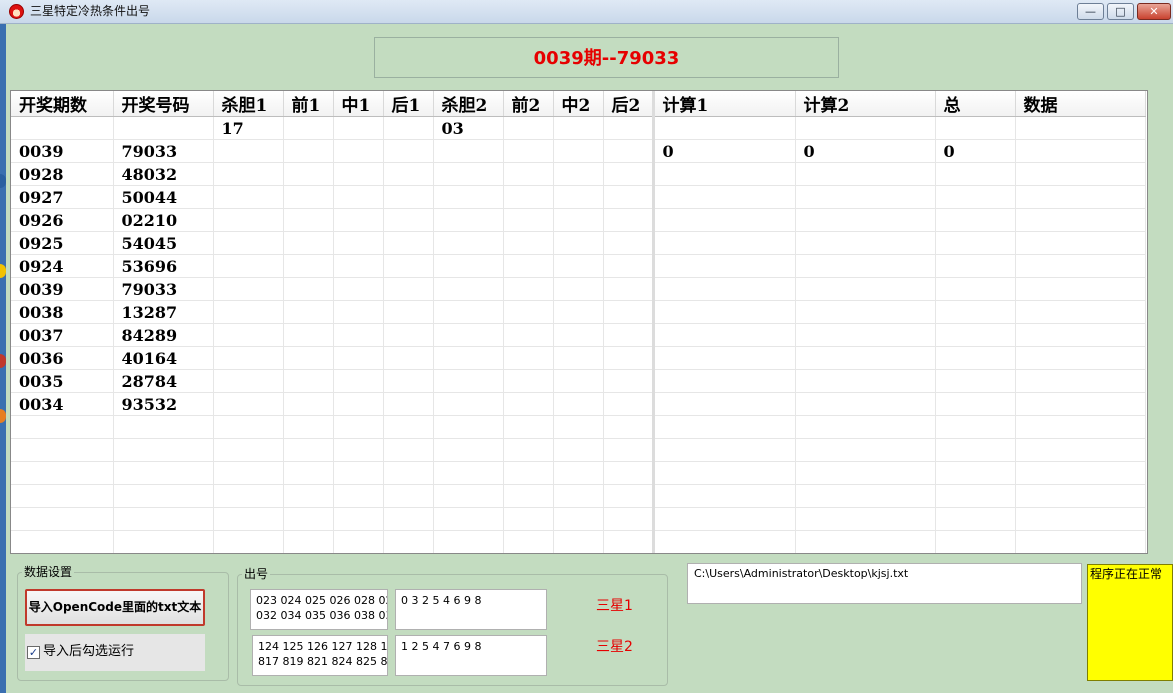 This screenshot has height=693, width=1173. Describe the element at coordinates (1120, 11) in the screenshot. I see `maximize-button: □` at that location.